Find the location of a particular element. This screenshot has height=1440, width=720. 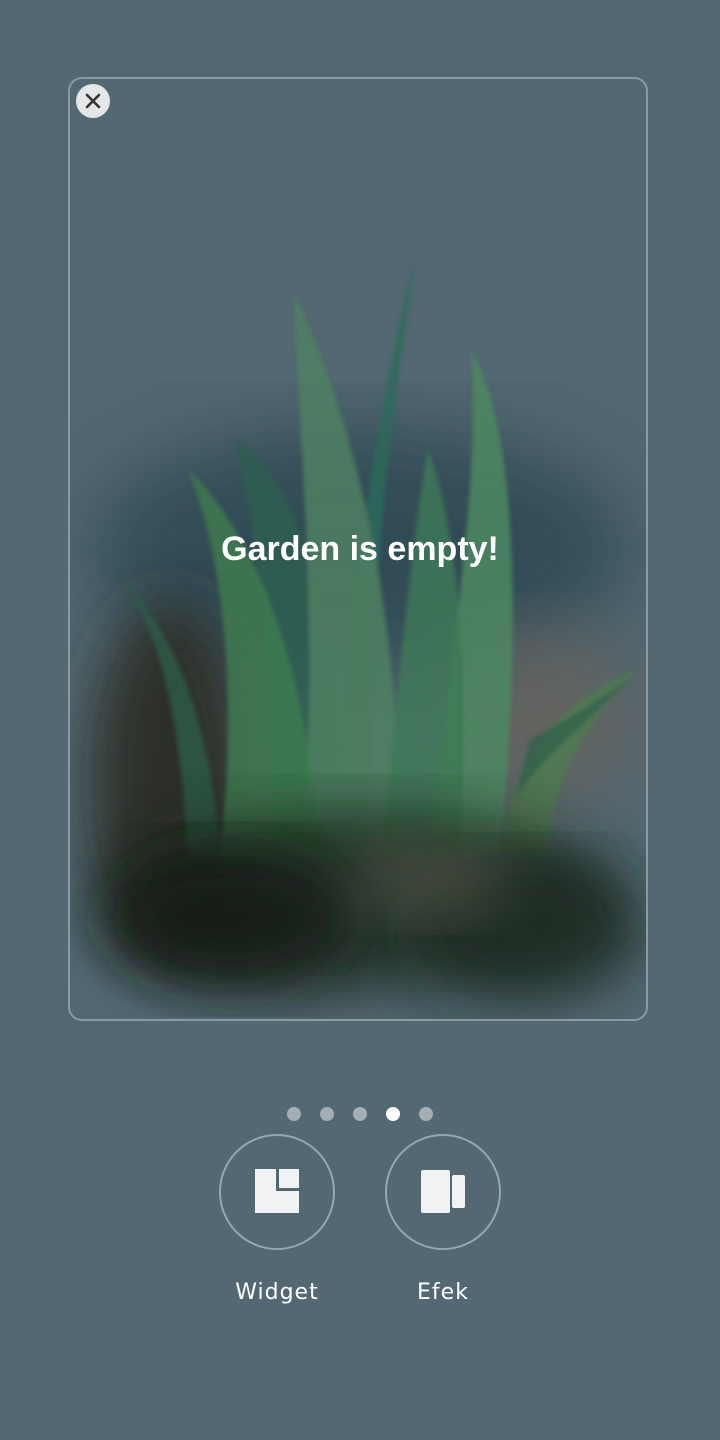

widget-icon is located at coordinates (277, 1191).